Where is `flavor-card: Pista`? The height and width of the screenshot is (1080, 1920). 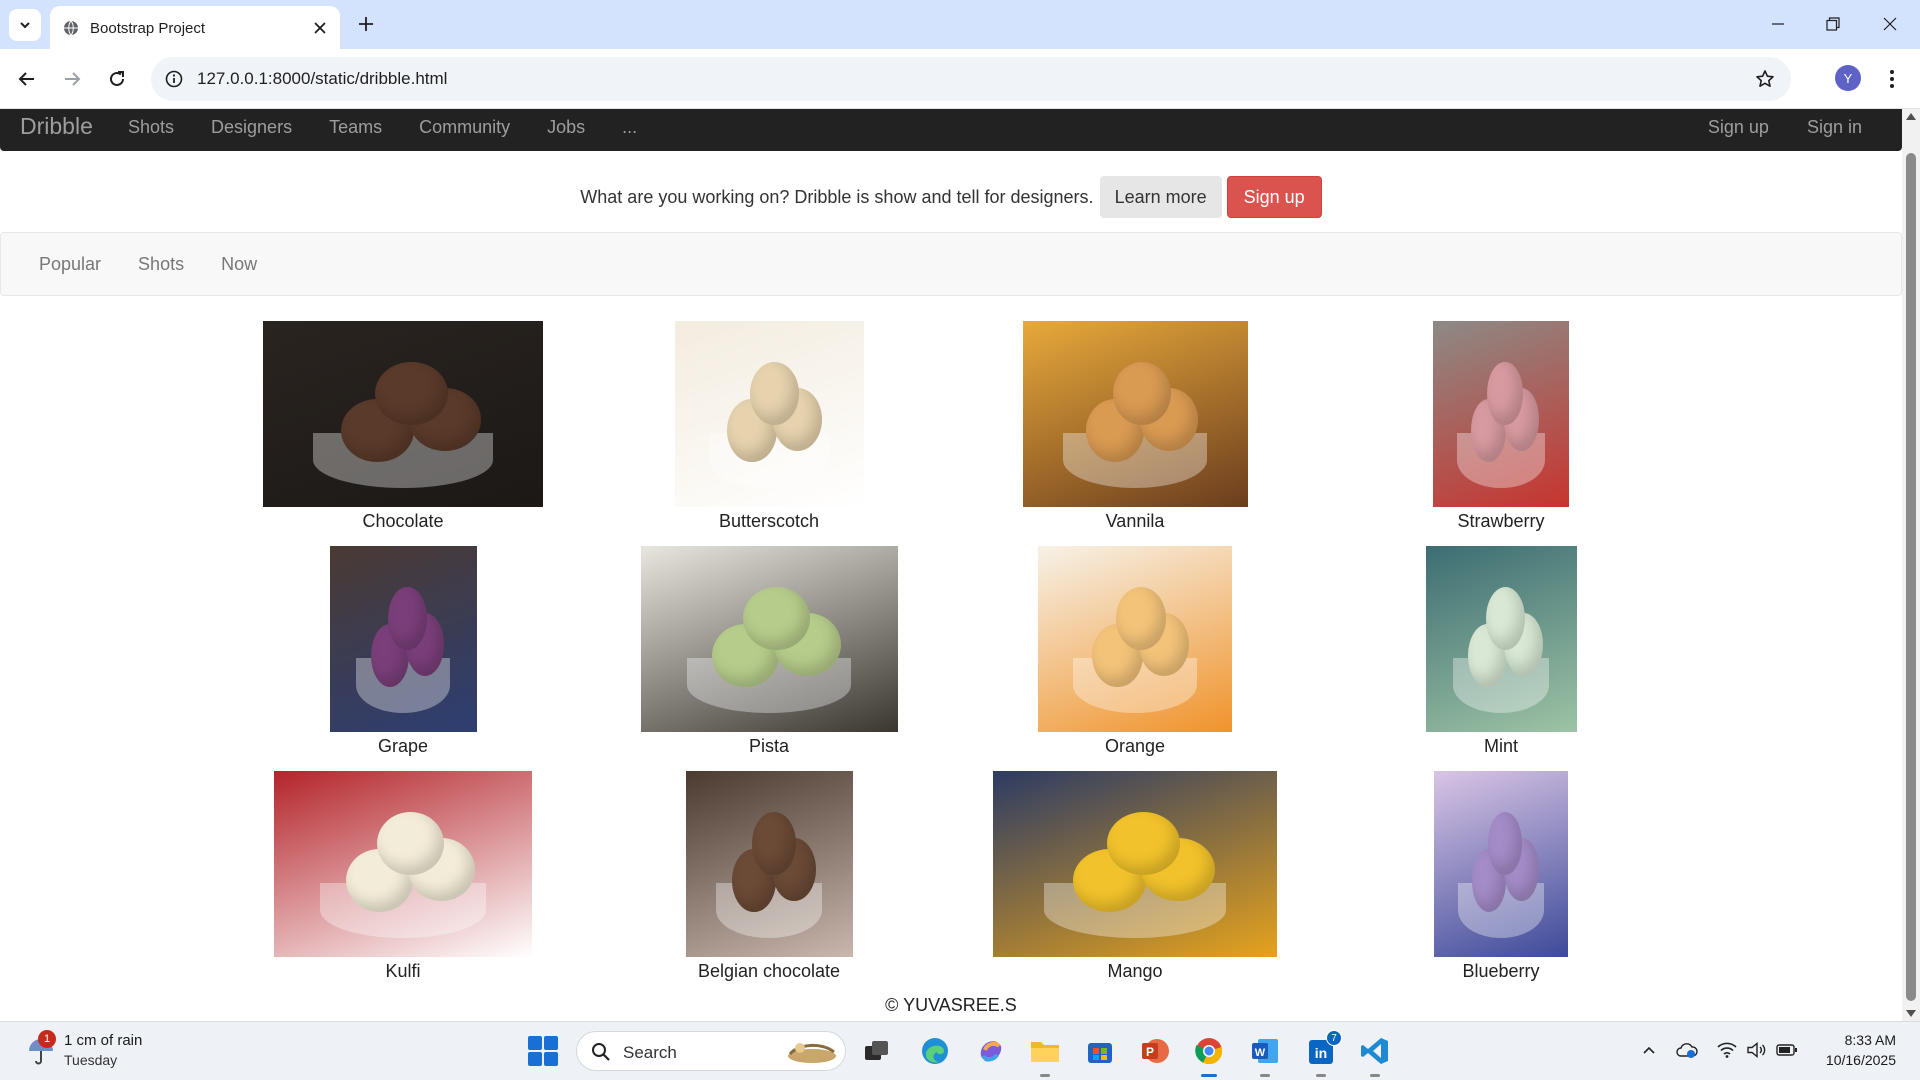 flavor-card: Pista is located at coordinates (769, 651).